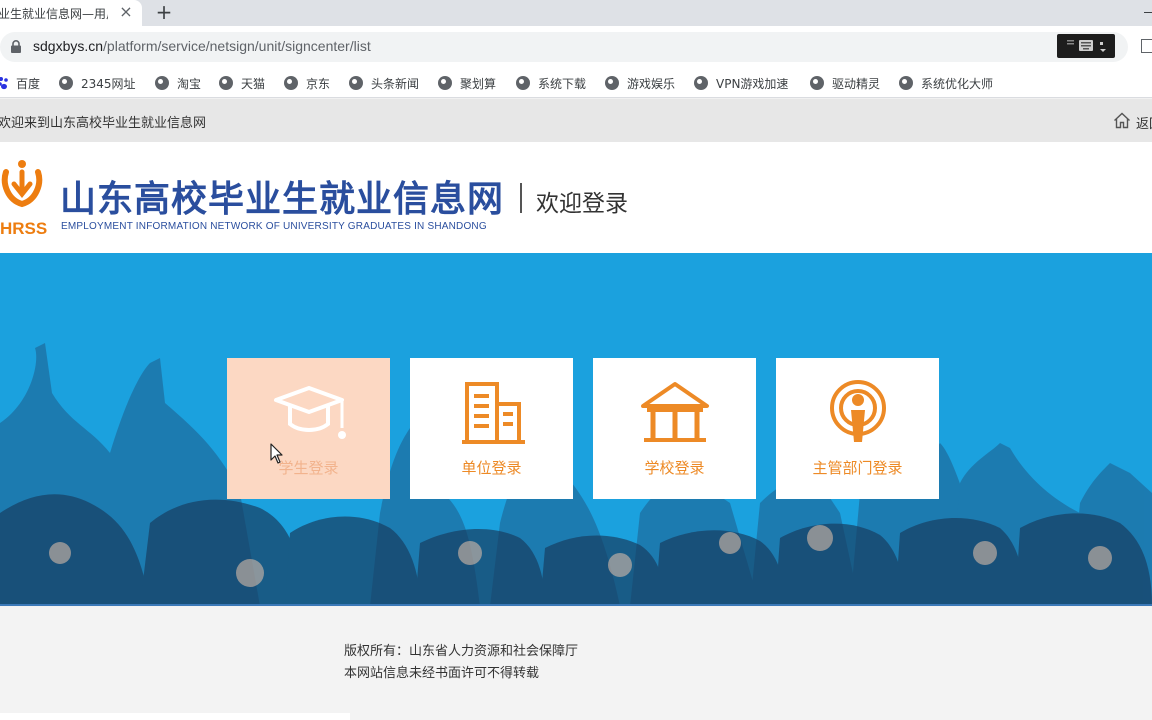 Image resolution: width=1152 pixels, height=720 pixels. What do you see at coordinates (1146, 46) in the screenshot?
I see `extension-icon` at bounding box center [1146, 46].